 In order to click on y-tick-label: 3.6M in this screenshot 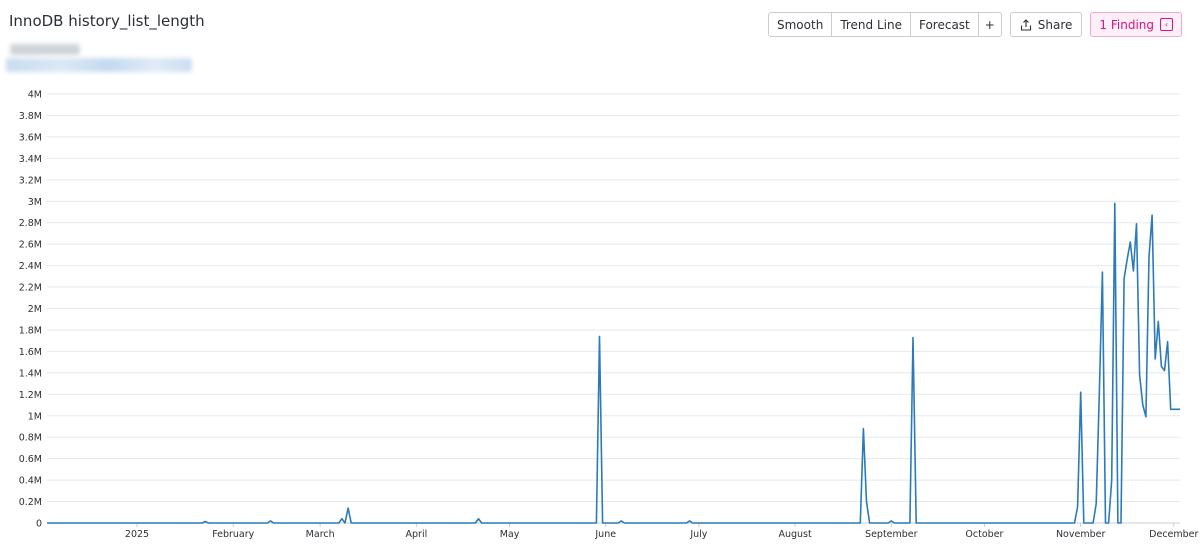, I will do `click(30, 137)`.